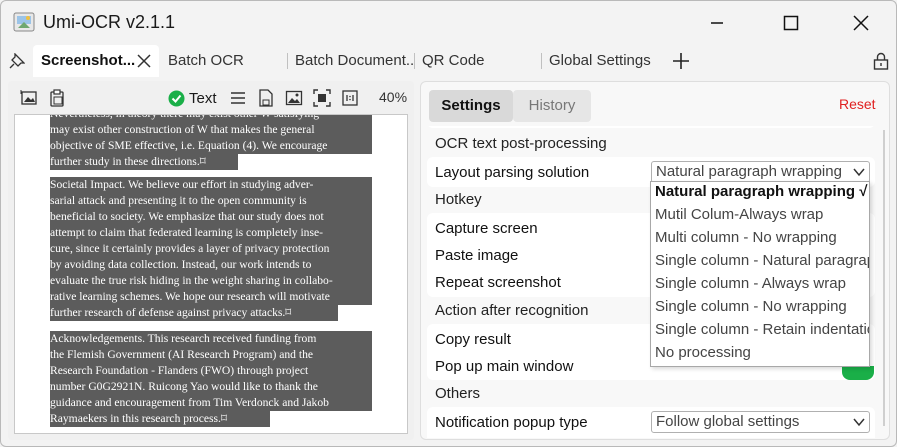  Describe the element at coordinates (350, 98) in the screenshot. I see `actual-size-icon` at that location.